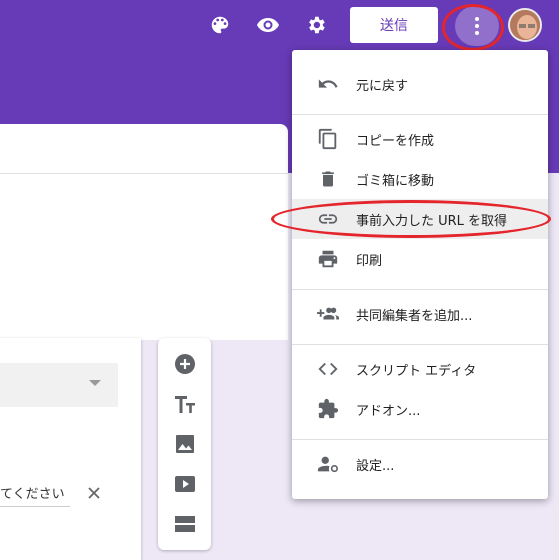 The height and width of the screenshot is (560, 559). Describe the element at coordinates (369, 261) in the screenshot. I see `menu-item-label: 印刷` at that location.